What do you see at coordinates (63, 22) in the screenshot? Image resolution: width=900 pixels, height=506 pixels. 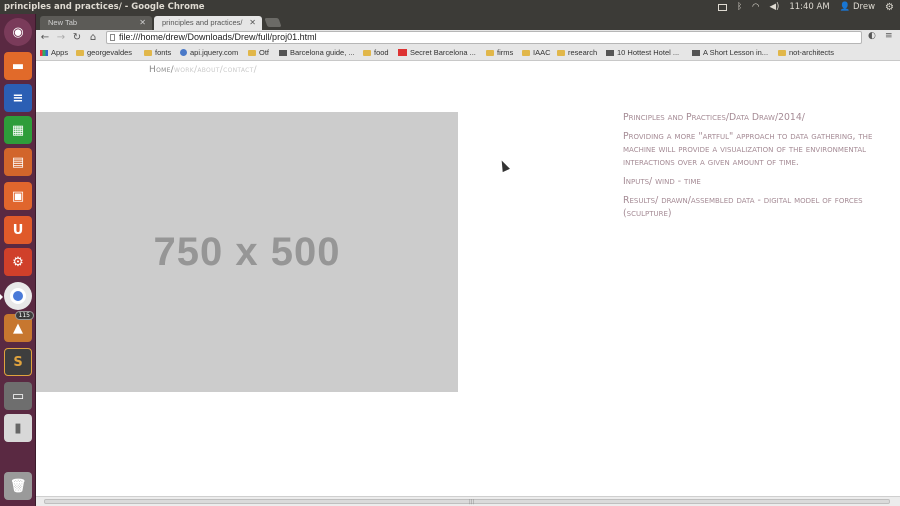 I see `tab-label: New Tab` at bounding box center [63, 22].